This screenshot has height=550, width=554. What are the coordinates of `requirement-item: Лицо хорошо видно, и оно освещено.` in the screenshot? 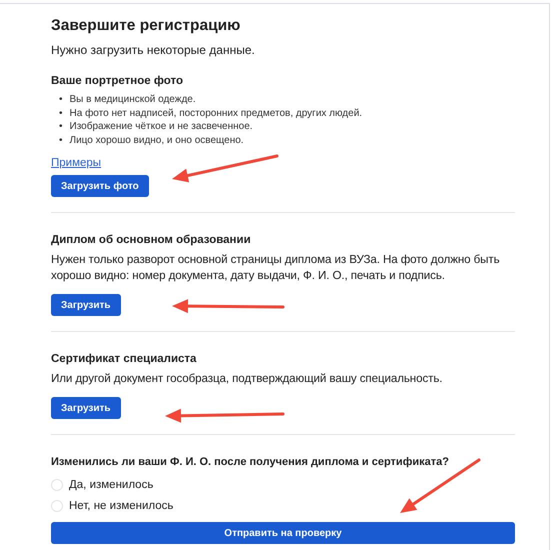 It's located at (157, 140).